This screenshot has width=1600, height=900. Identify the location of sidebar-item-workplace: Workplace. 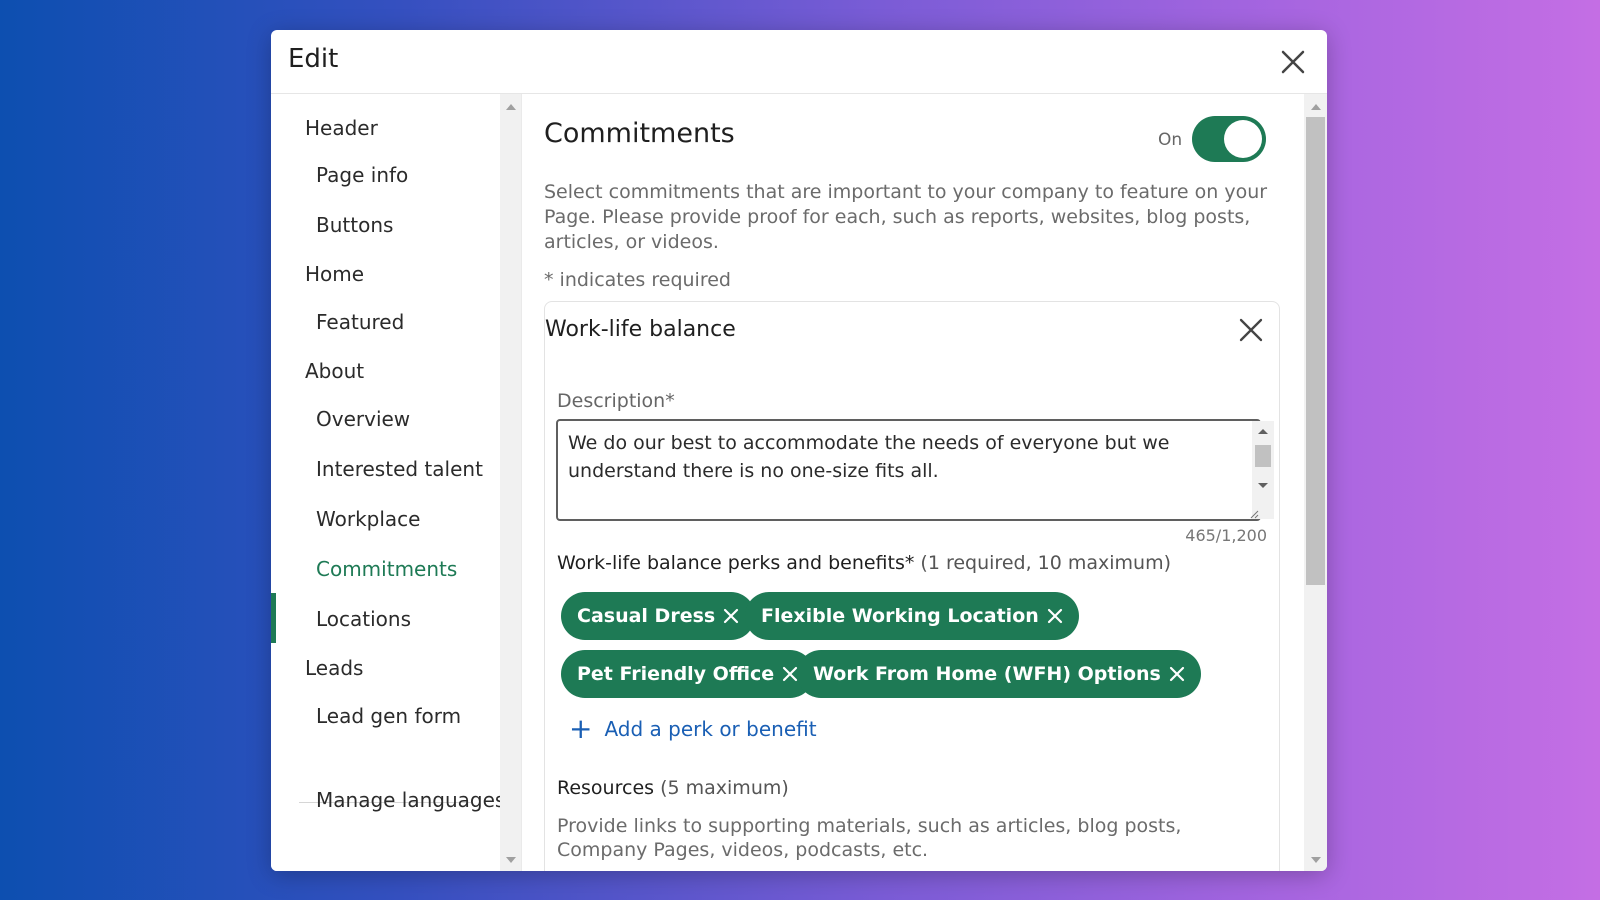
(368, 519).